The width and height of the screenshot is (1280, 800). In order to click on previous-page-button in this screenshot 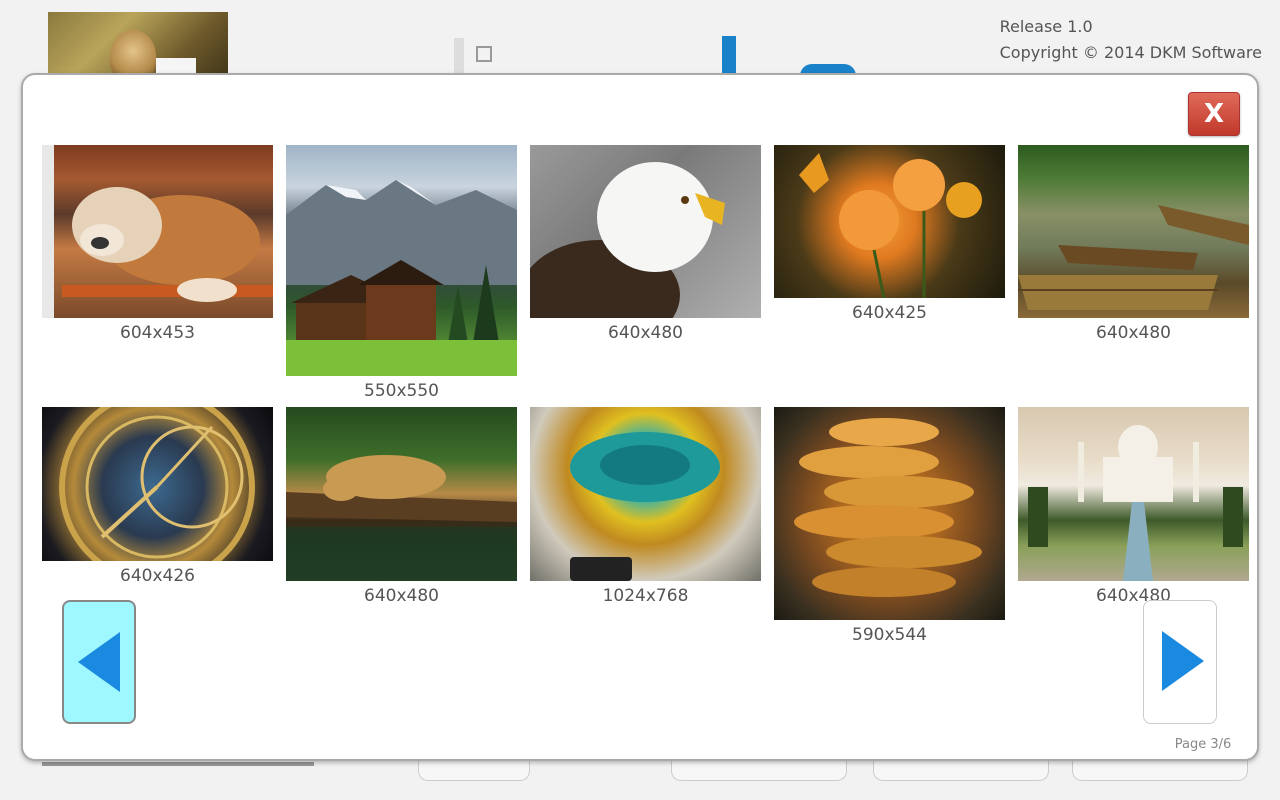, I will do `click(99, 662)`.